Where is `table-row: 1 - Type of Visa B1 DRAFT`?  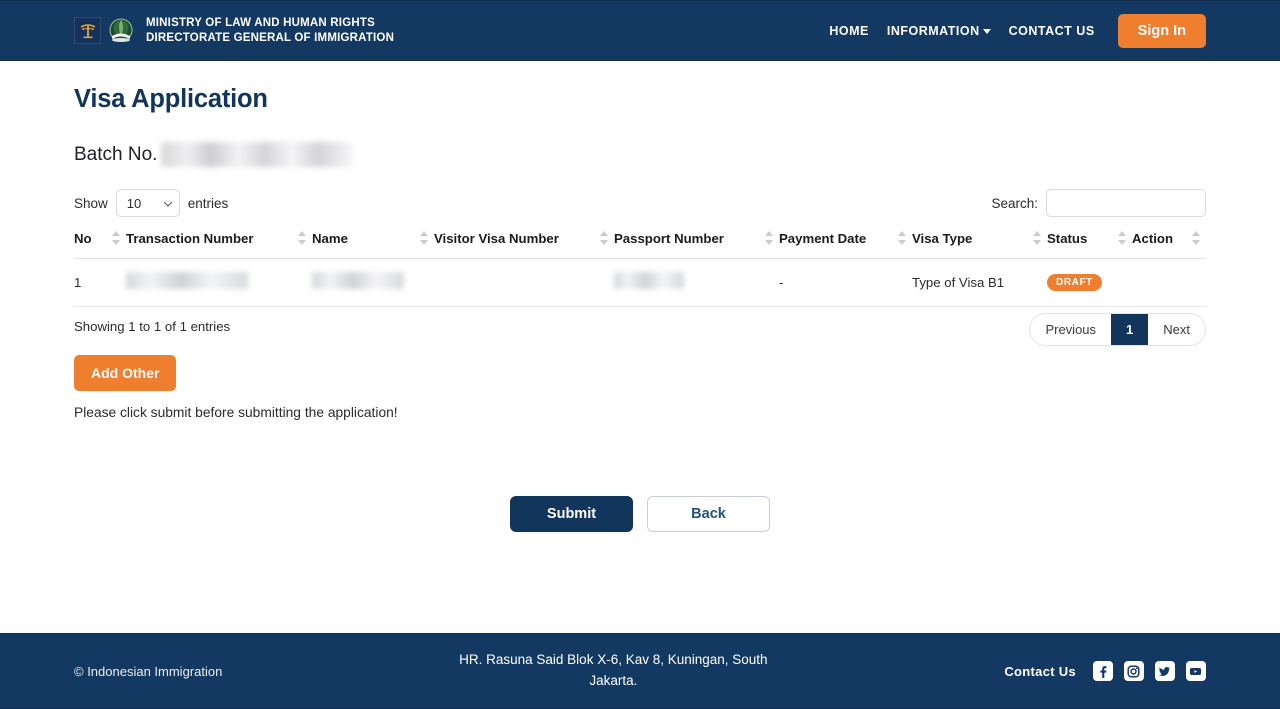 table-row: 1 - Type of Visa B1 DRAFT is located at coordinates (640, 282).